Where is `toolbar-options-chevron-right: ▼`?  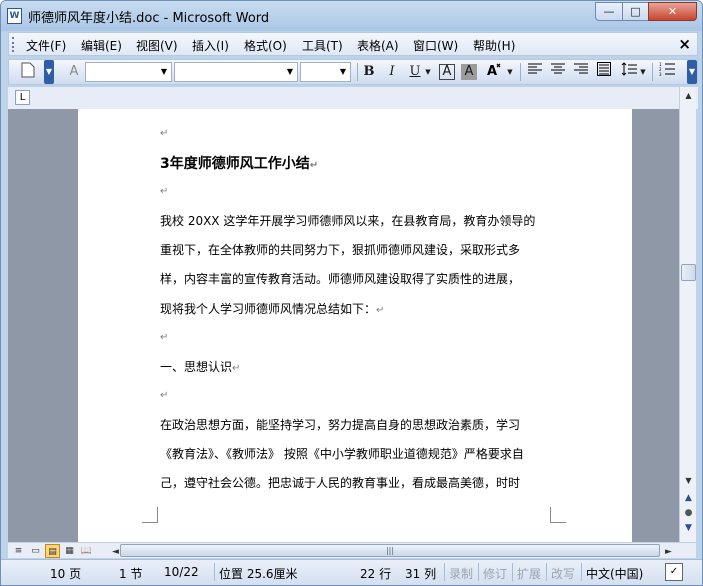
toolbar-options-chevron-right: ▼ is located at coordinates (692, 72).